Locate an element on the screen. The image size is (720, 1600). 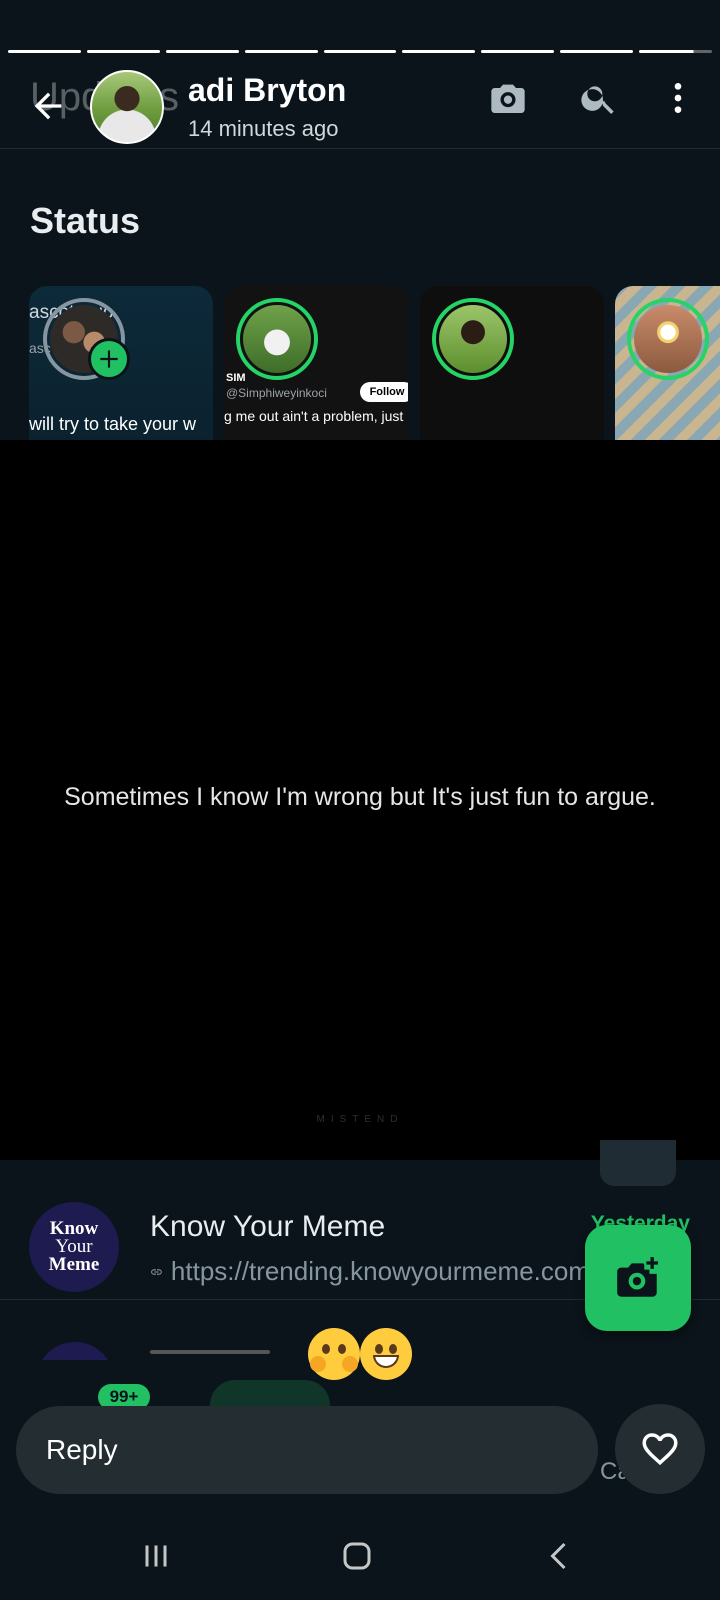
home-icon is located at coordinates (357, 1556).